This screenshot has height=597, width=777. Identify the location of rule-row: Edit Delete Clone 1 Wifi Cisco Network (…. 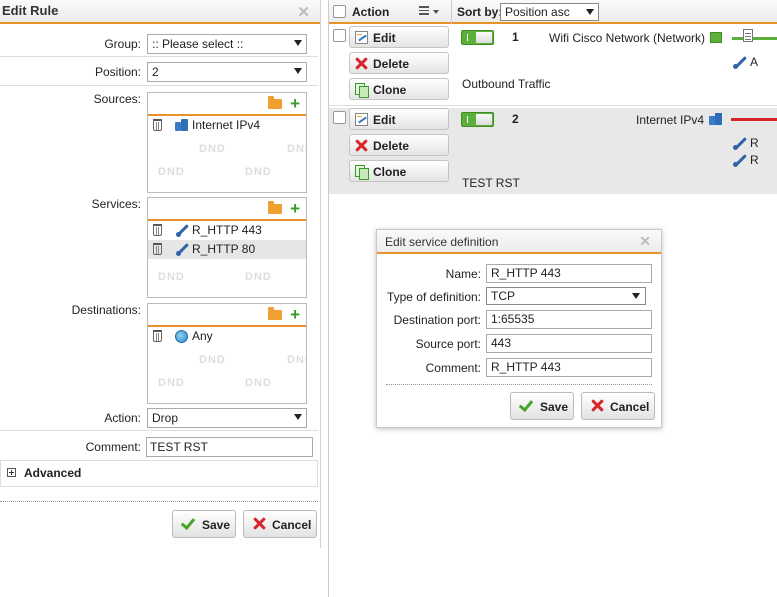
(553, 66).